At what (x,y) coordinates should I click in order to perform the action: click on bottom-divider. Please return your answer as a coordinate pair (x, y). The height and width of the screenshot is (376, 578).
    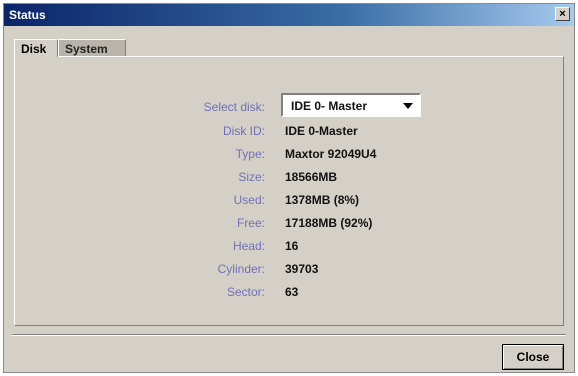
    Looking at the image, I should click on (289, 335).